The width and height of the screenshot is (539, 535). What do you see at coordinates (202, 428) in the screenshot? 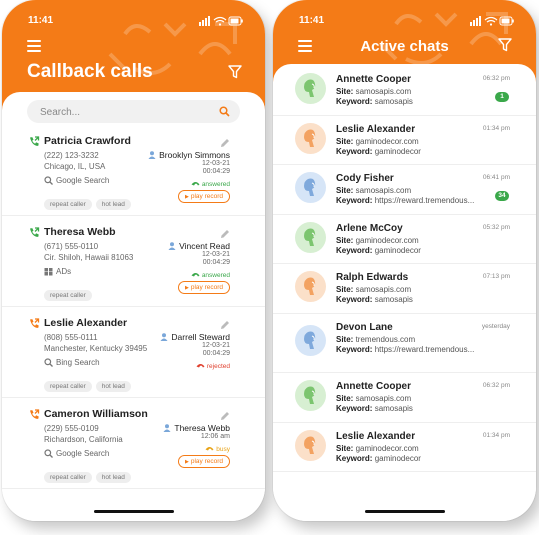
I see `agent-name-label: Theresa Webb` at bounding box center [202, 428].